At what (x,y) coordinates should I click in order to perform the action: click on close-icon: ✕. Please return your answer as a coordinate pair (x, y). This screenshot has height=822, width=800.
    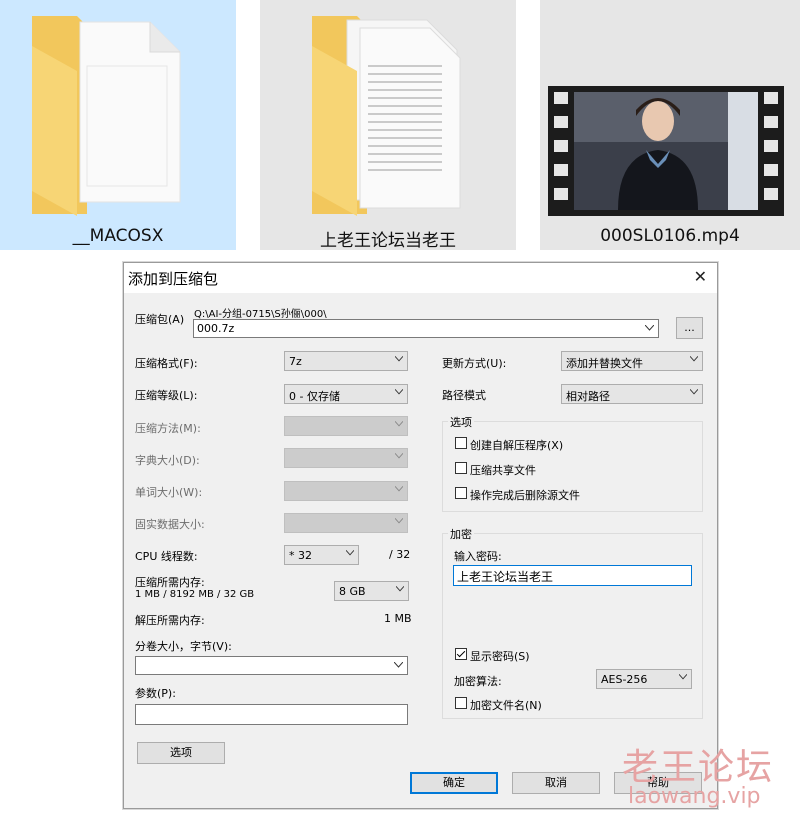
    Looking at the image, I should click on (700, 276).